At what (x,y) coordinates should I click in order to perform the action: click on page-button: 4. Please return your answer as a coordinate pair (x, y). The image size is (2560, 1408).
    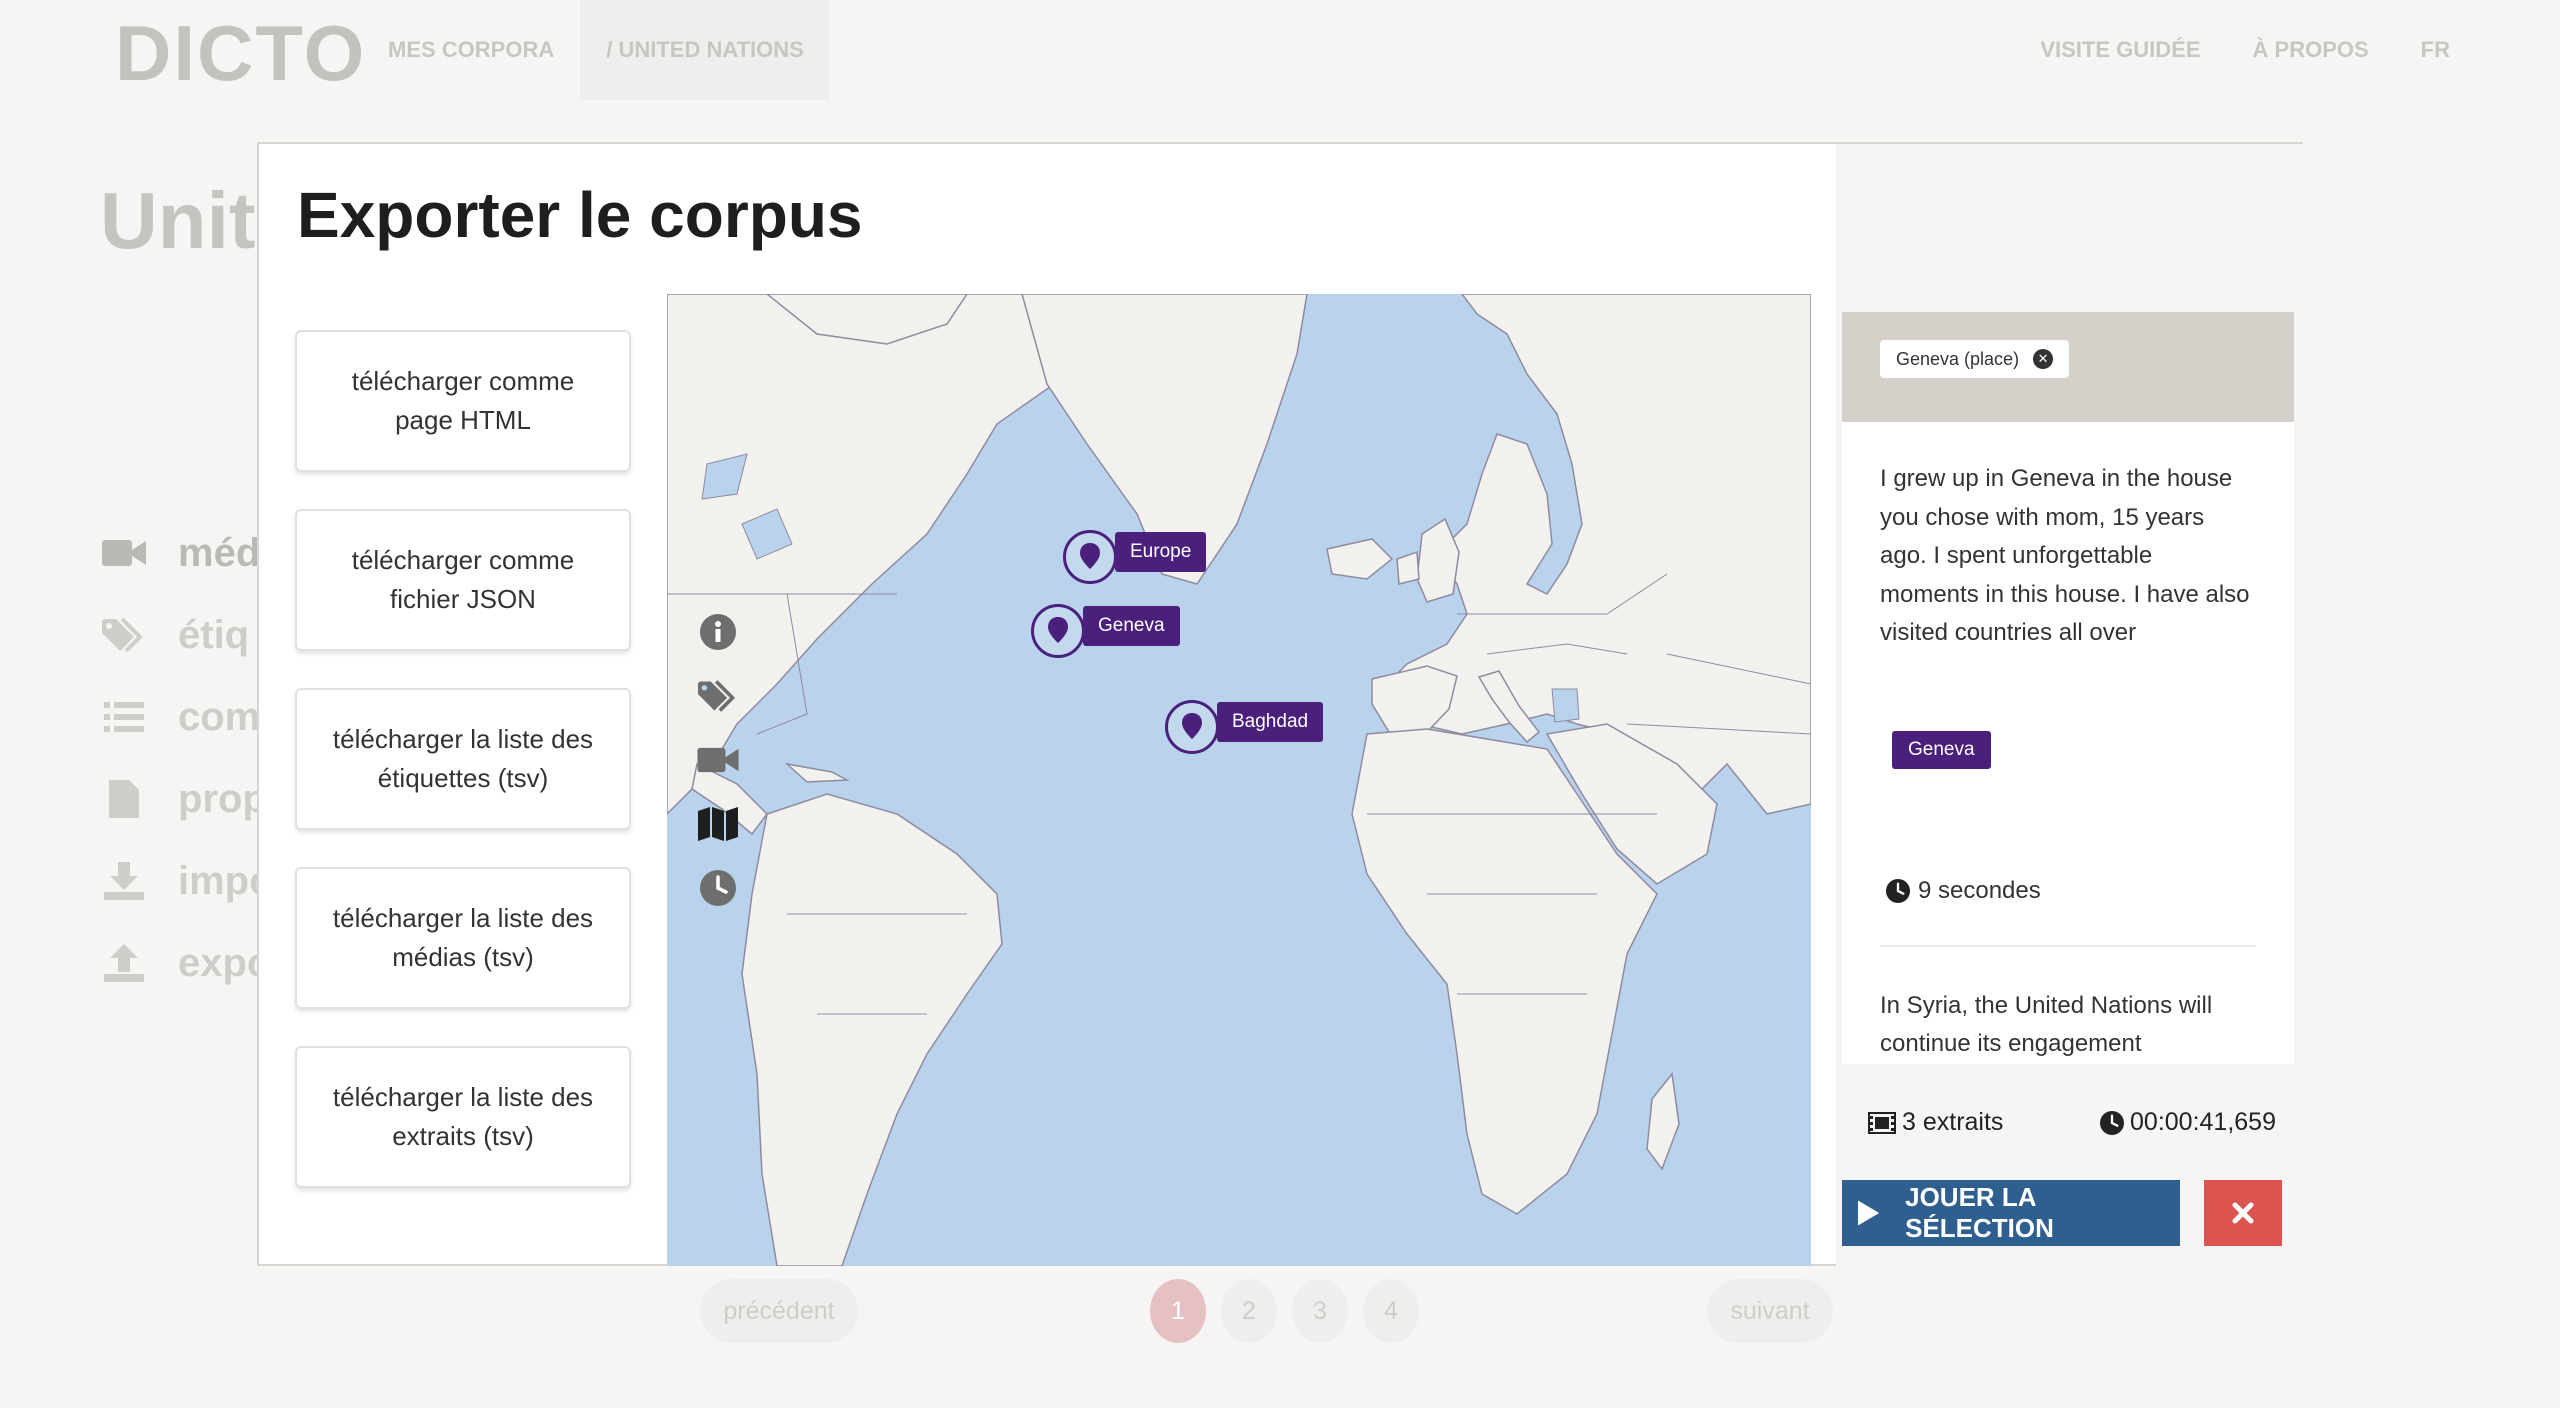
    Looking at the image, I should click on (1391, 1311).